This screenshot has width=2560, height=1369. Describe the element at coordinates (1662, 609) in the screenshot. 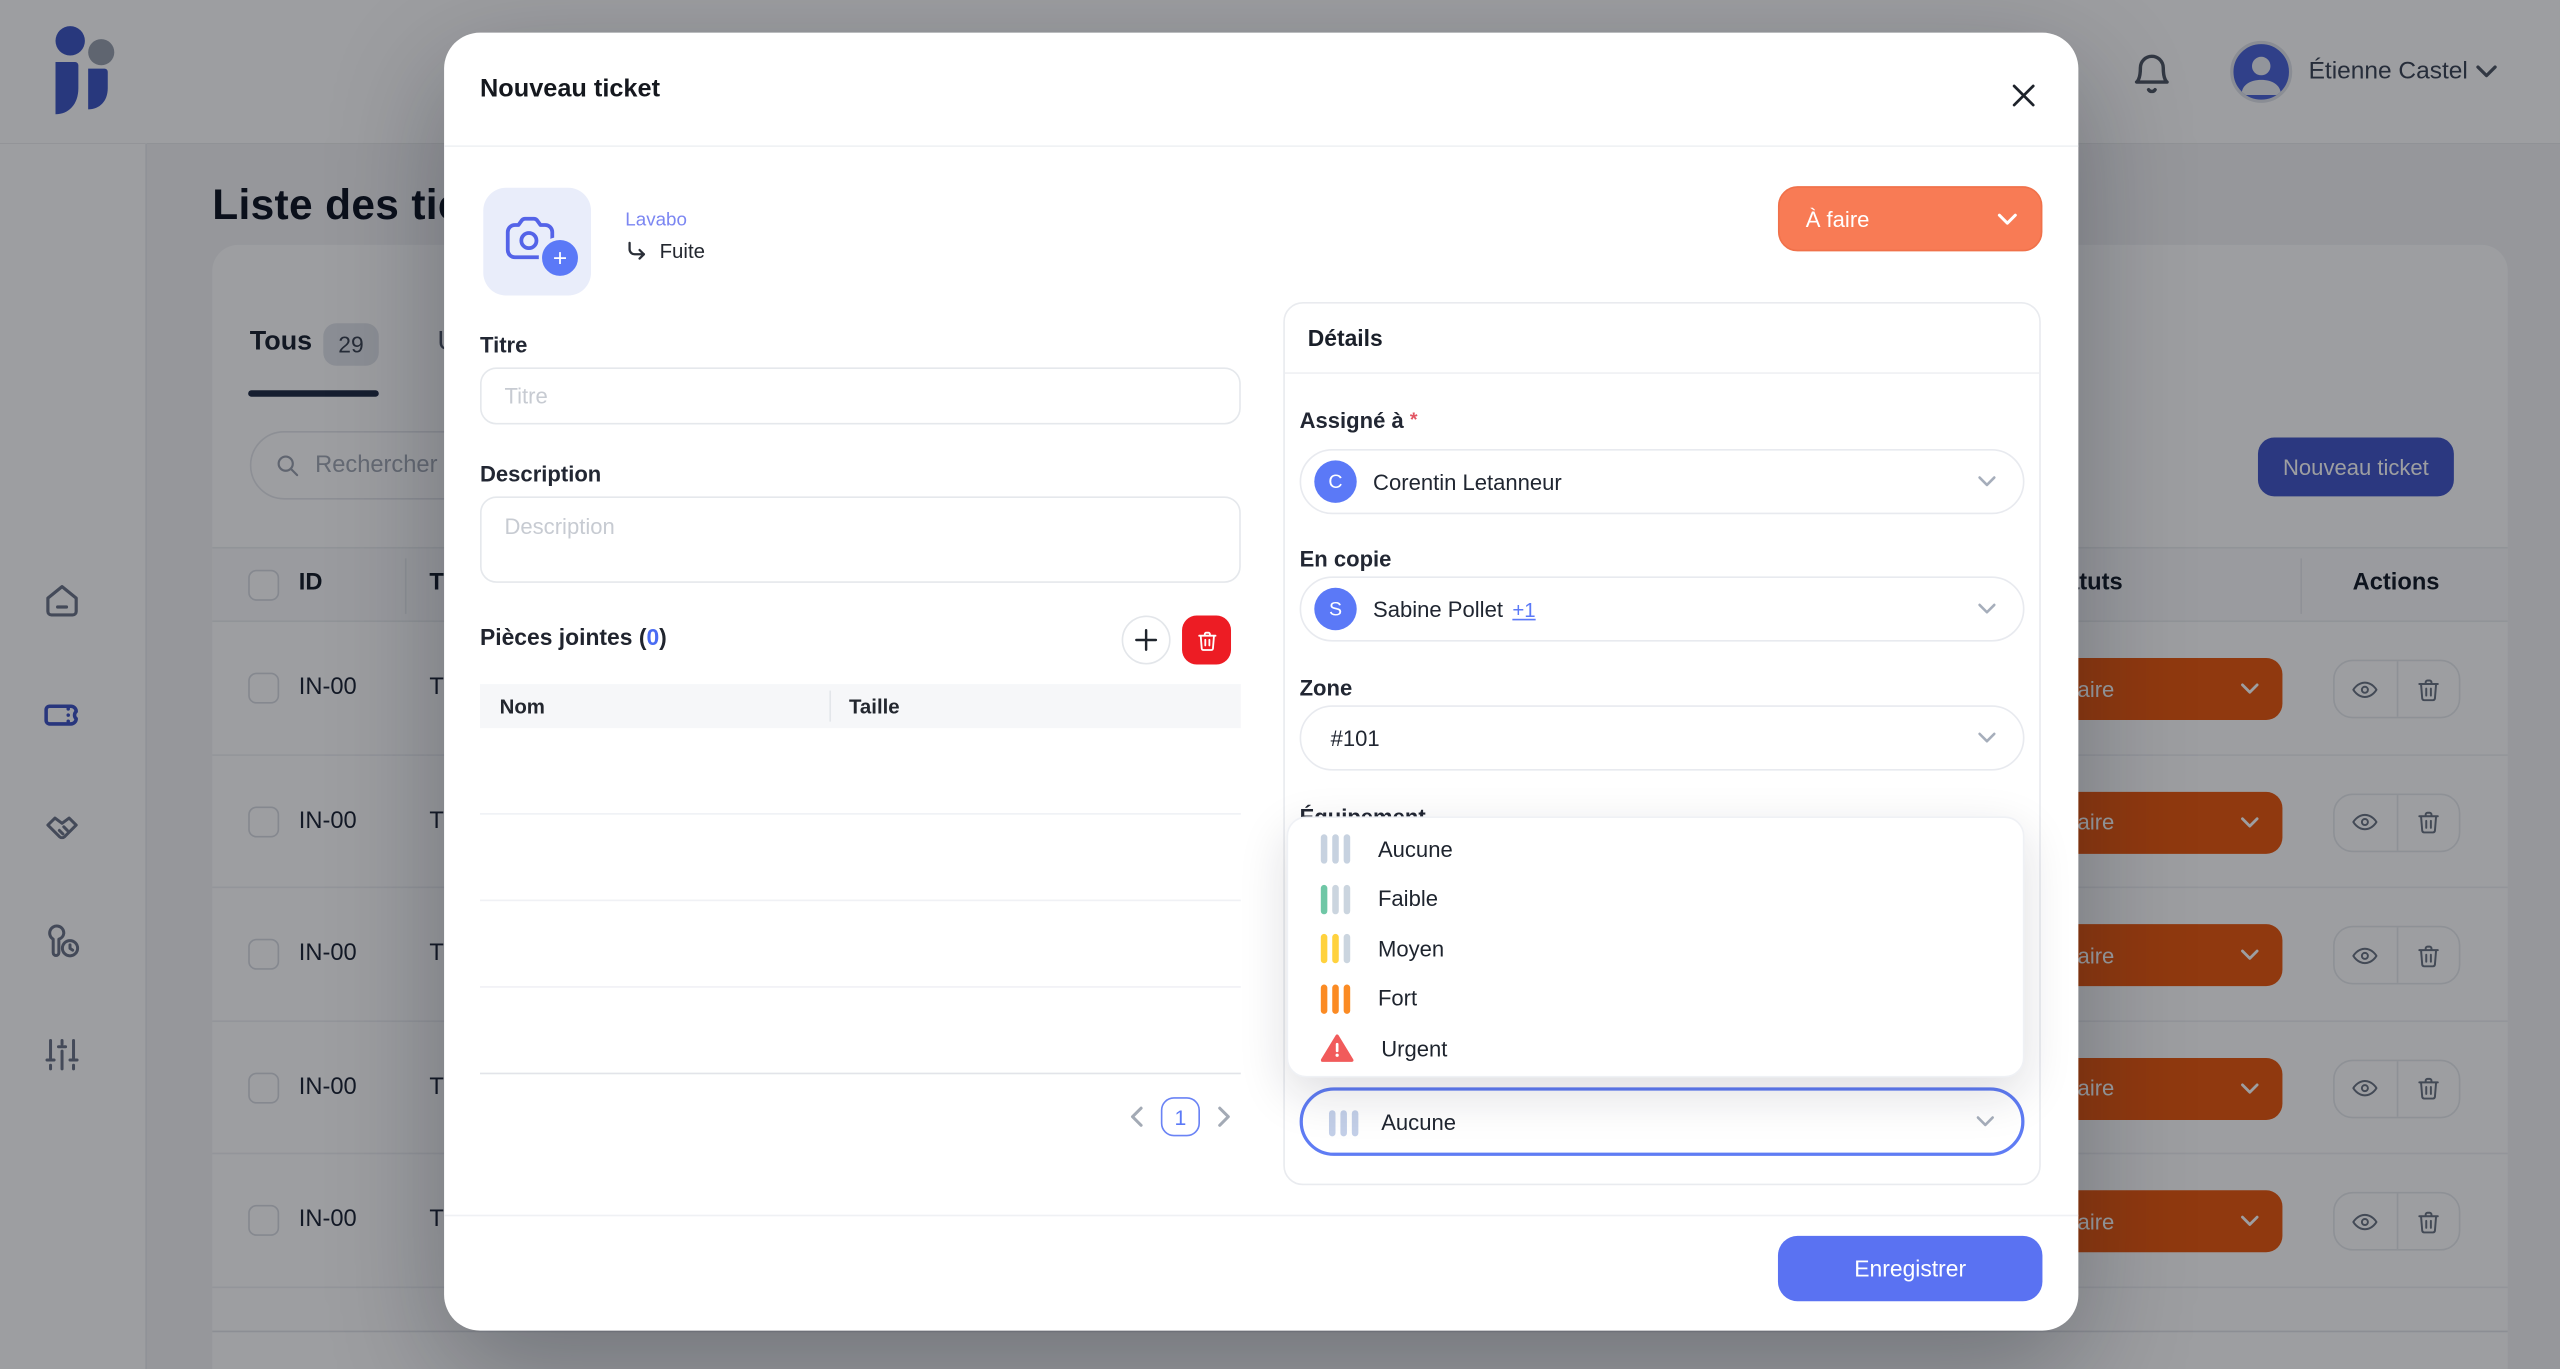

I see `copy-select: S Sabine Pollet +1` at that location.